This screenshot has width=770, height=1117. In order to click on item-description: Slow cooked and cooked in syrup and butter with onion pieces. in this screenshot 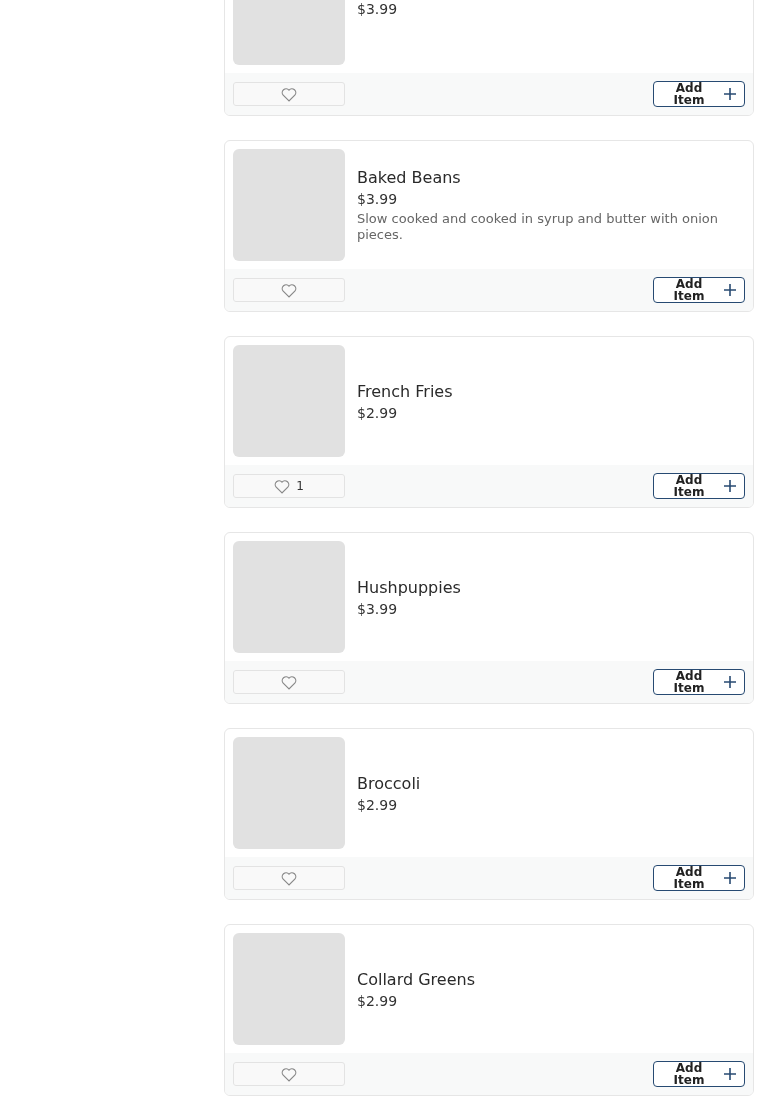, I will do `click(538, 226)`.